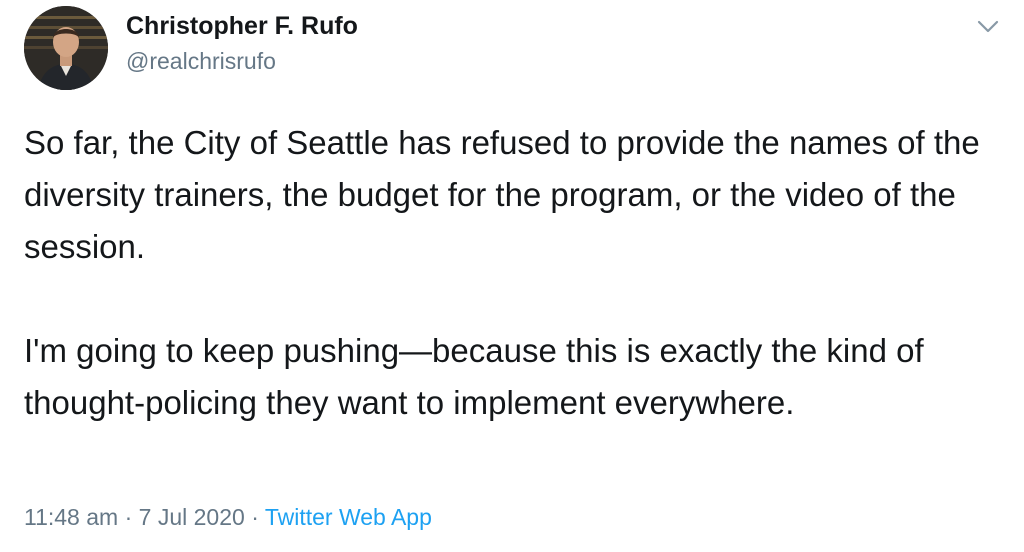 This screenshot has width=1024, height=552. Describe the element at coordinates (348, 517) in the screenshot. I see `tweet-source-link: Twitter Web App` at that location.